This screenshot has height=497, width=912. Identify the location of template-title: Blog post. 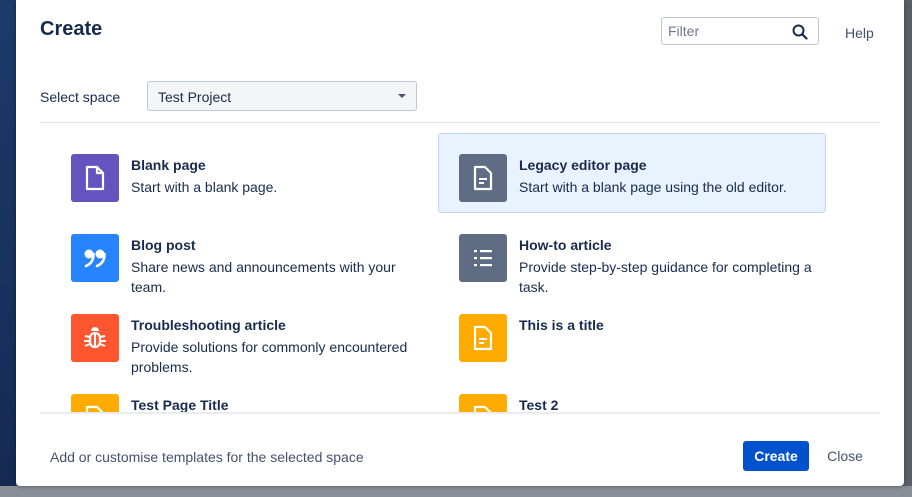
(163, 245).